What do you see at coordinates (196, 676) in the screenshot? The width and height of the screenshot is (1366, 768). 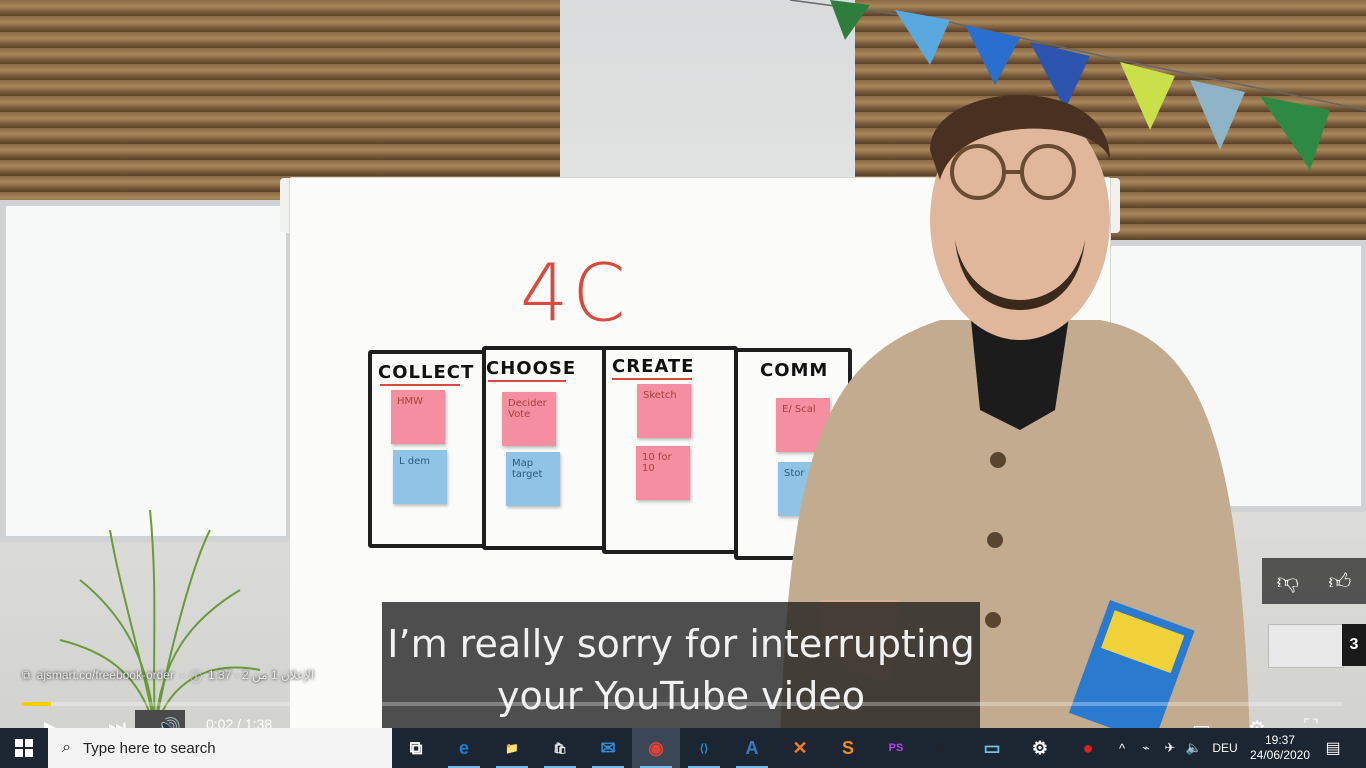 I see `info-icon: ⓘ` at bounding box center [196, 676].